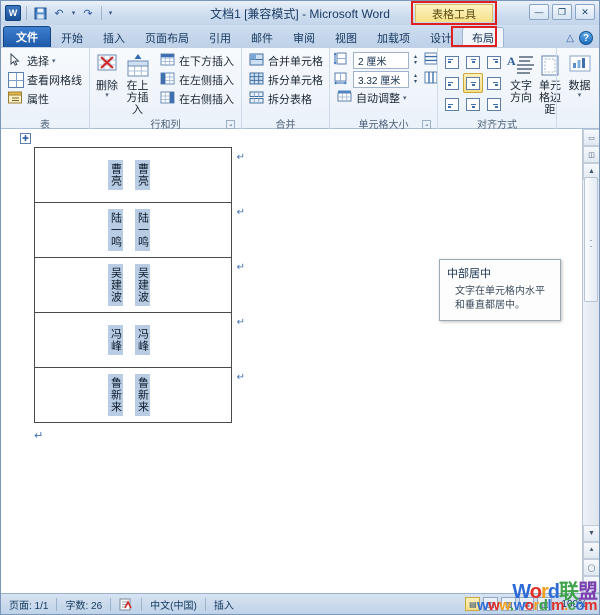  Describe the element at coordinates (295, 62) in the screenshot. I see `merge-cells-label: 合并单元格` at that location.